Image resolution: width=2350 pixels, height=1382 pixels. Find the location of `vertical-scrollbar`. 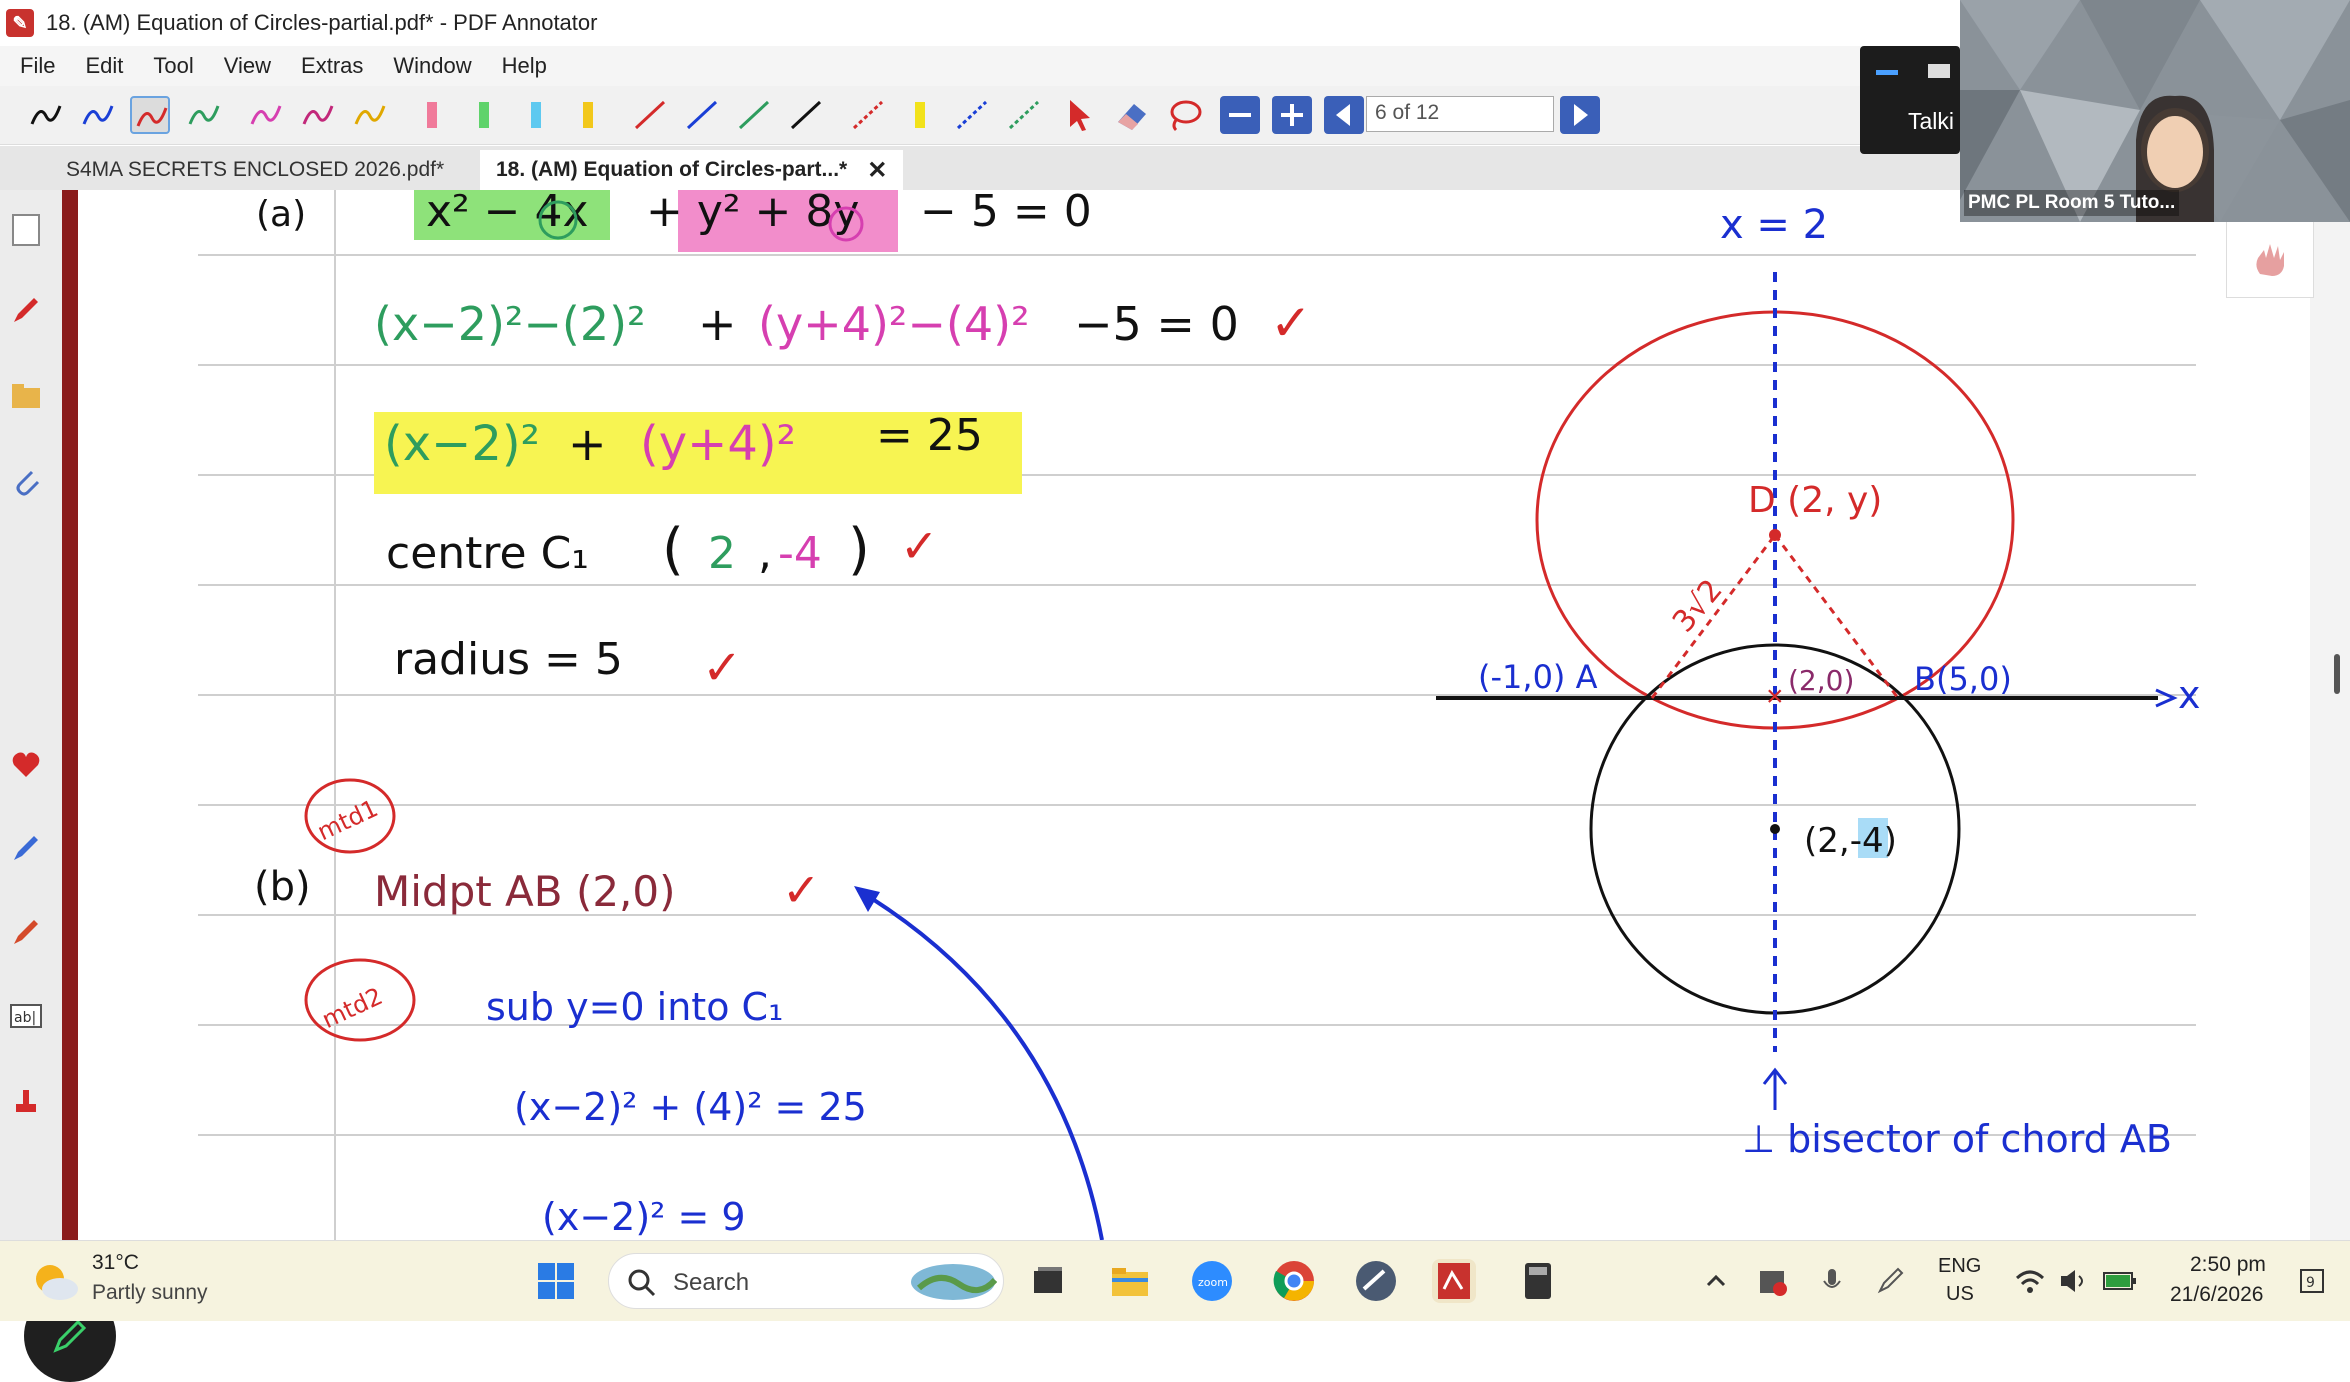

vertical-scrollbar is located at coordinates (2330, 715).